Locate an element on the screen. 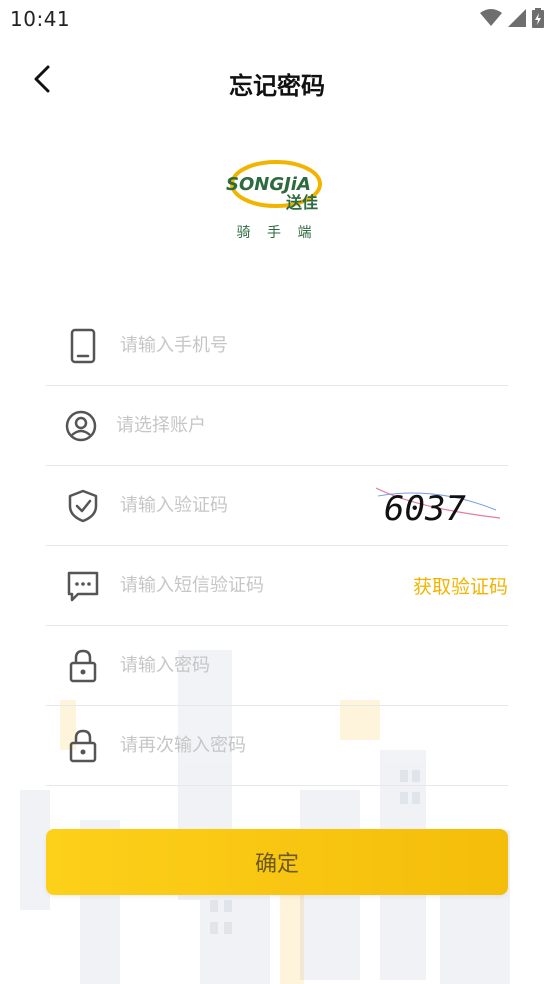  account-row is located at coordinates (277, 426).